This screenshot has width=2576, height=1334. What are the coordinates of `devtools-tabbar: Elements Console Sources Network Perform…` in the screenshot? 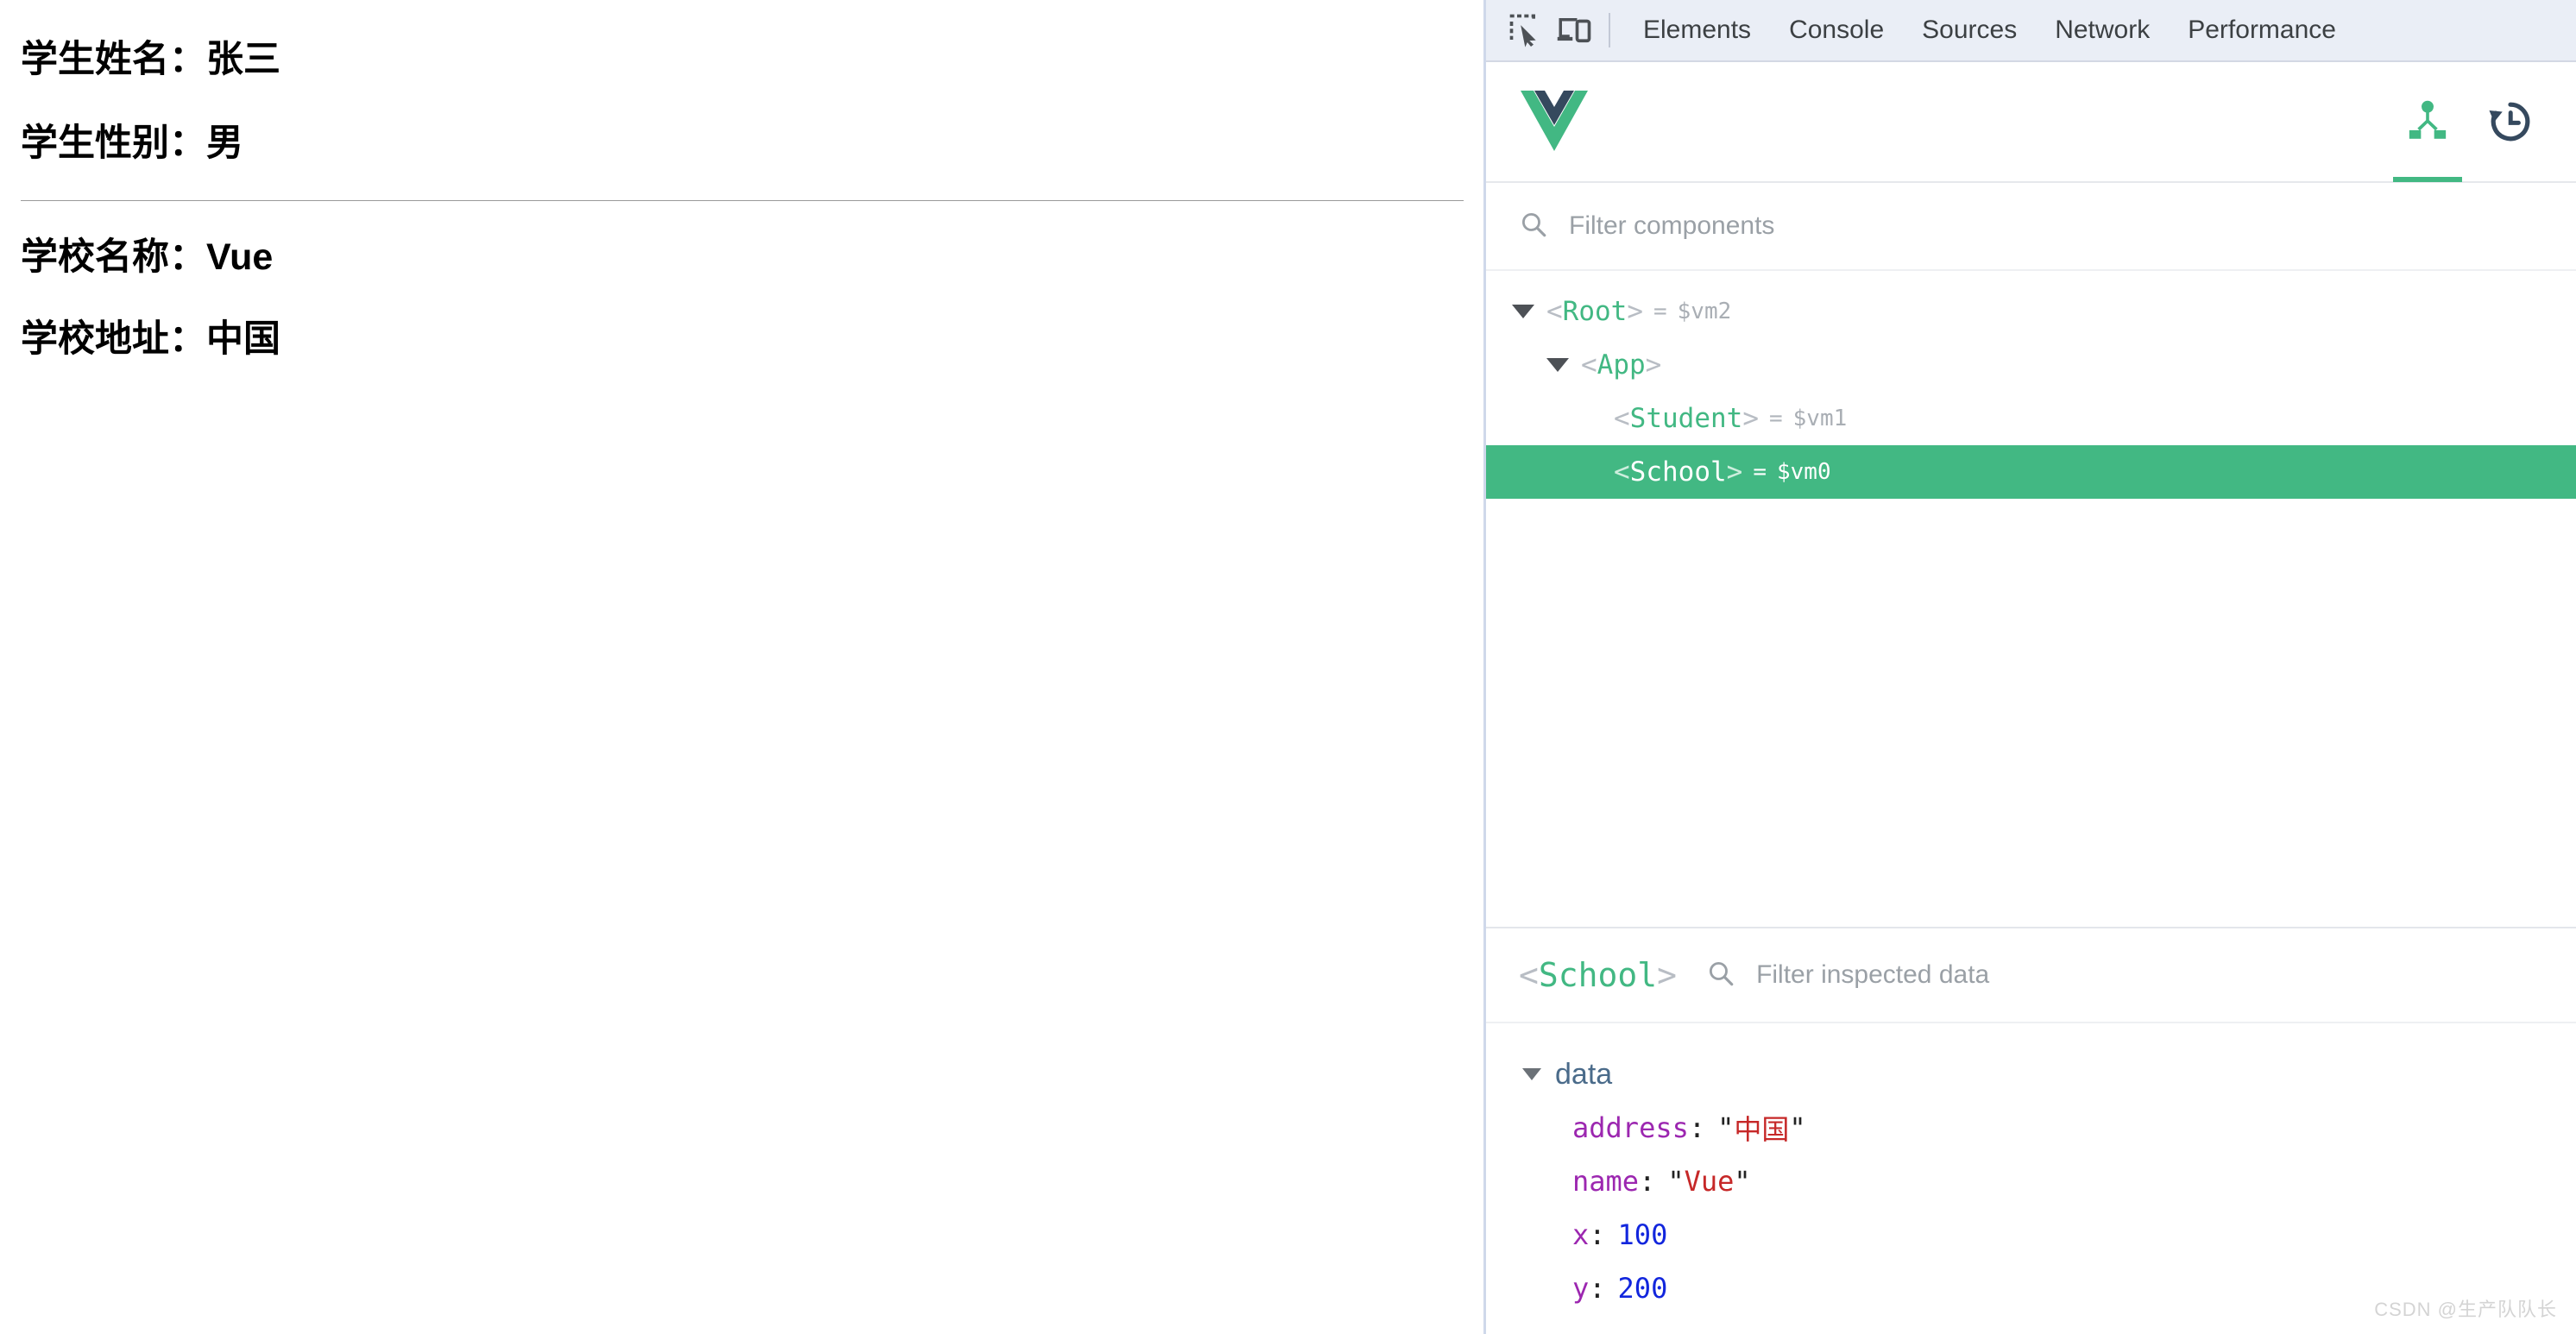 It's located at (2031, 31).